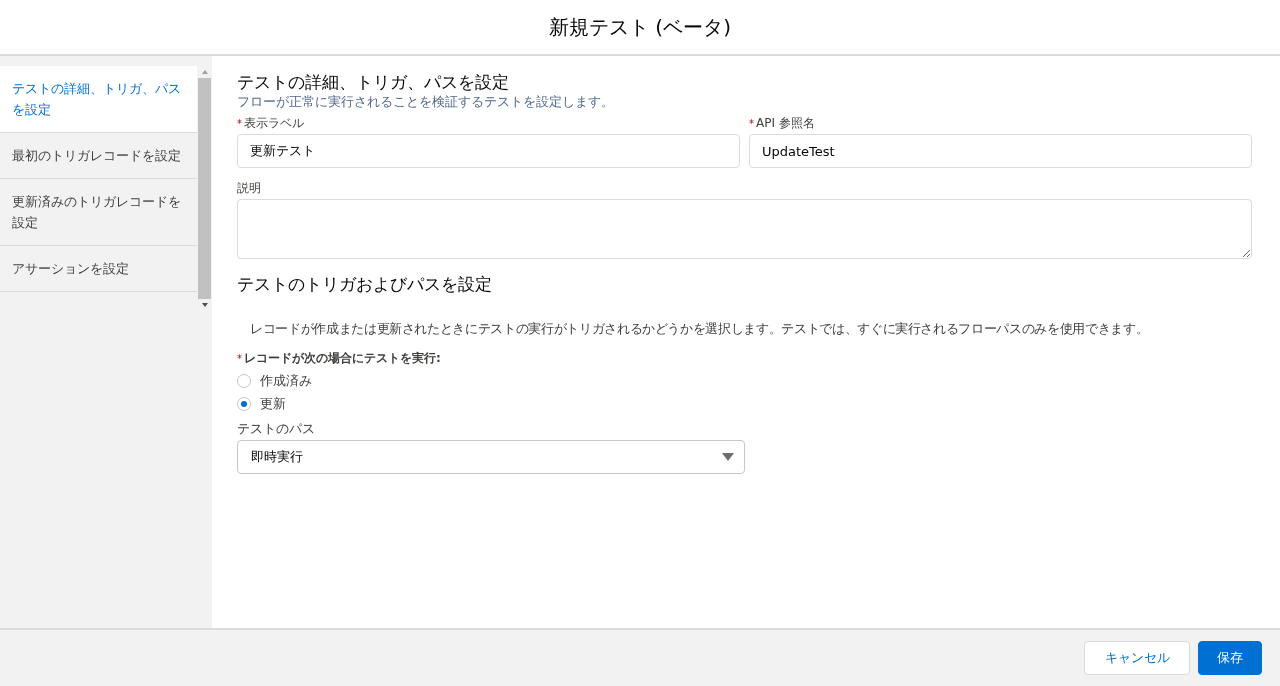  Describe the element at coordinates (98, 269) in the screenshot. I see `sidebar-step: アサーションを設定` at that location.